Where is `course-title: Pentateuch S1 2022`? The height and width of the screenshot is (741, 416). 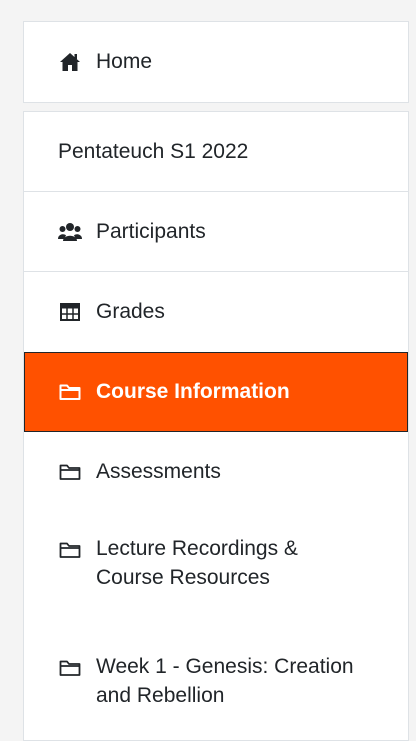
course-title: Pentateuch S1 2022 is located at coordinates (153, 151).